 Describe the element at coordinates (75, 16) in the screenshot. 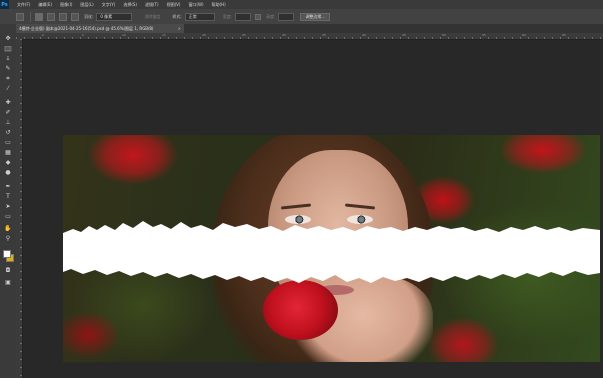

I see `intersect-selection-icon` at that location.